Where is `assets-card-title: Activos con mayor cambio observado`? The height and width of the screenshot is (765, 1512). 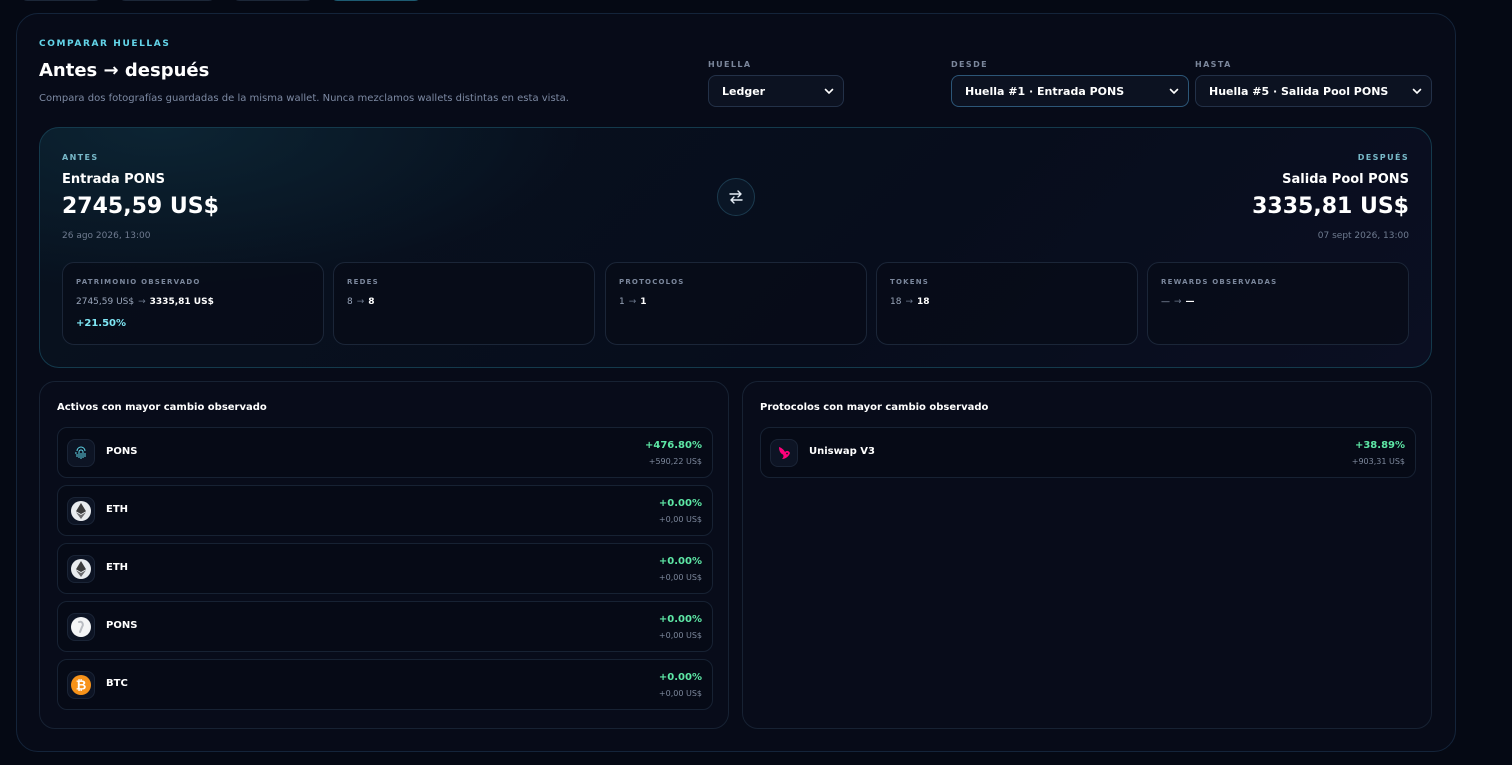
assets-card-title: Activos con mayor cambio observado is located at coordinates (162, 407).